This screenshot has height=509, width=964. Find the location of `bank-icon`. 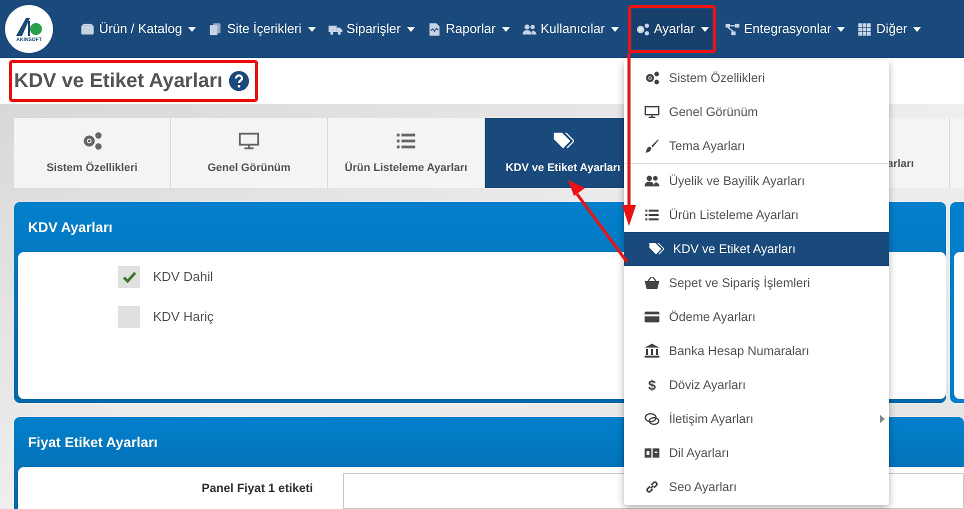

bank-icon is located at coordinates (652, 351).